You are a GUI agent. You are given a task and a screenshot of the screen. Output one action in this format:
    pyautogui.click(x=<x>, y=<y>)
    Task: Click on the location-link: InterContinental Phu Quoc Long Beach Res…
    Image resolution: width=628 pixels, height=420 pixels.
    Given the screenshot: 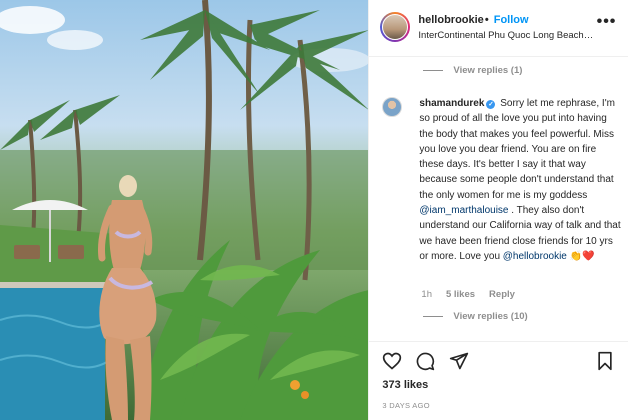 What is the action you would take?
    pyautogui.click(x=505, y=35)
    